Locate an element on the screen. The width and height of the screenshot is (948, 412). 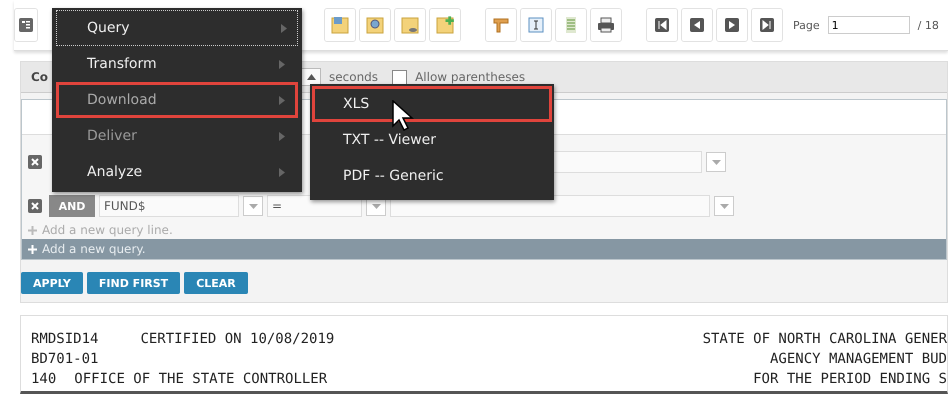
seconds-label: seconds is located at coordinates (353, 77).